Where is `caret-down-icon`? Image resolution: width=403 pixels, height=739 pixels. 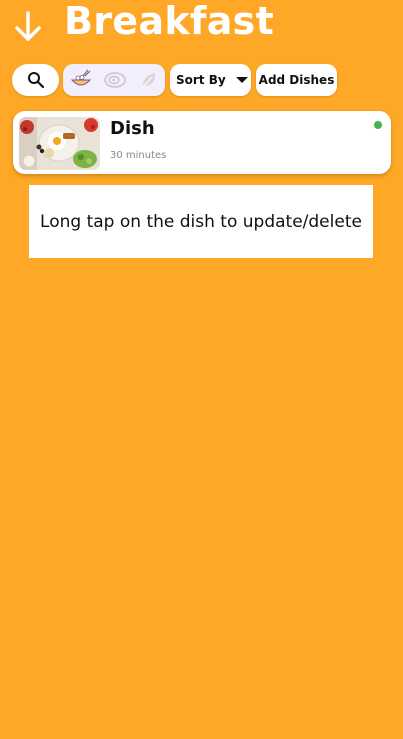
caret-down-icon is located at coordinates (241, 80).